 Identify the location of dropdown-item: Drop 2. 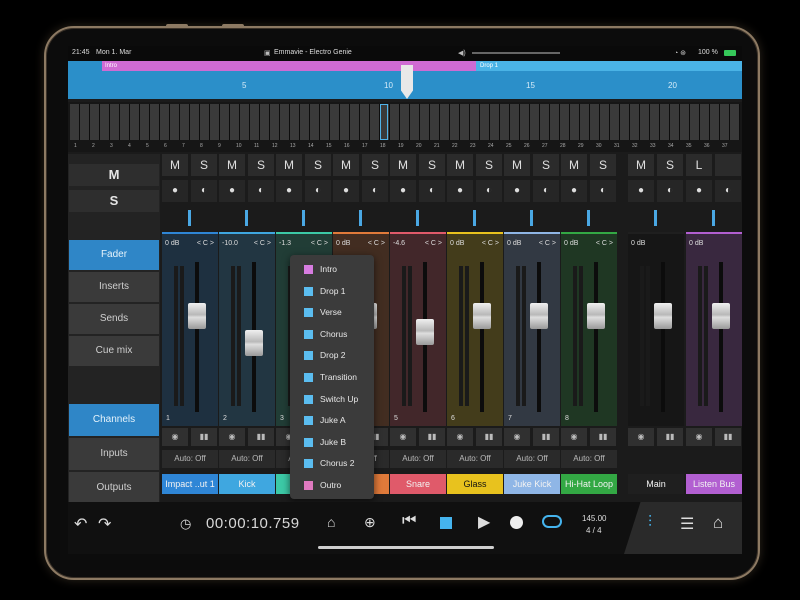
(332, 355).